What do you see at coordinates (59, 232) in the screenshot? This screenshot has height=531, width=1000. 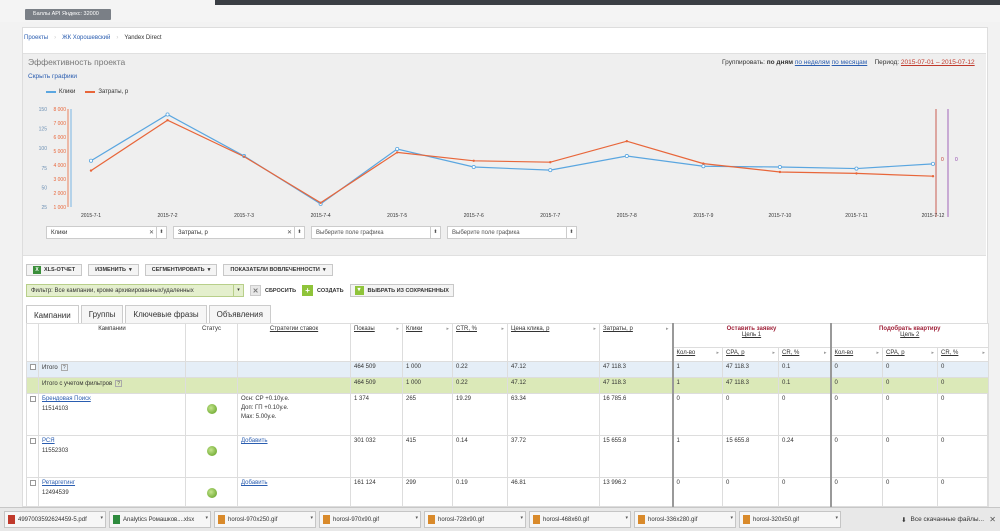 I see `select-value: Клики` at bounding box center [59, 232].